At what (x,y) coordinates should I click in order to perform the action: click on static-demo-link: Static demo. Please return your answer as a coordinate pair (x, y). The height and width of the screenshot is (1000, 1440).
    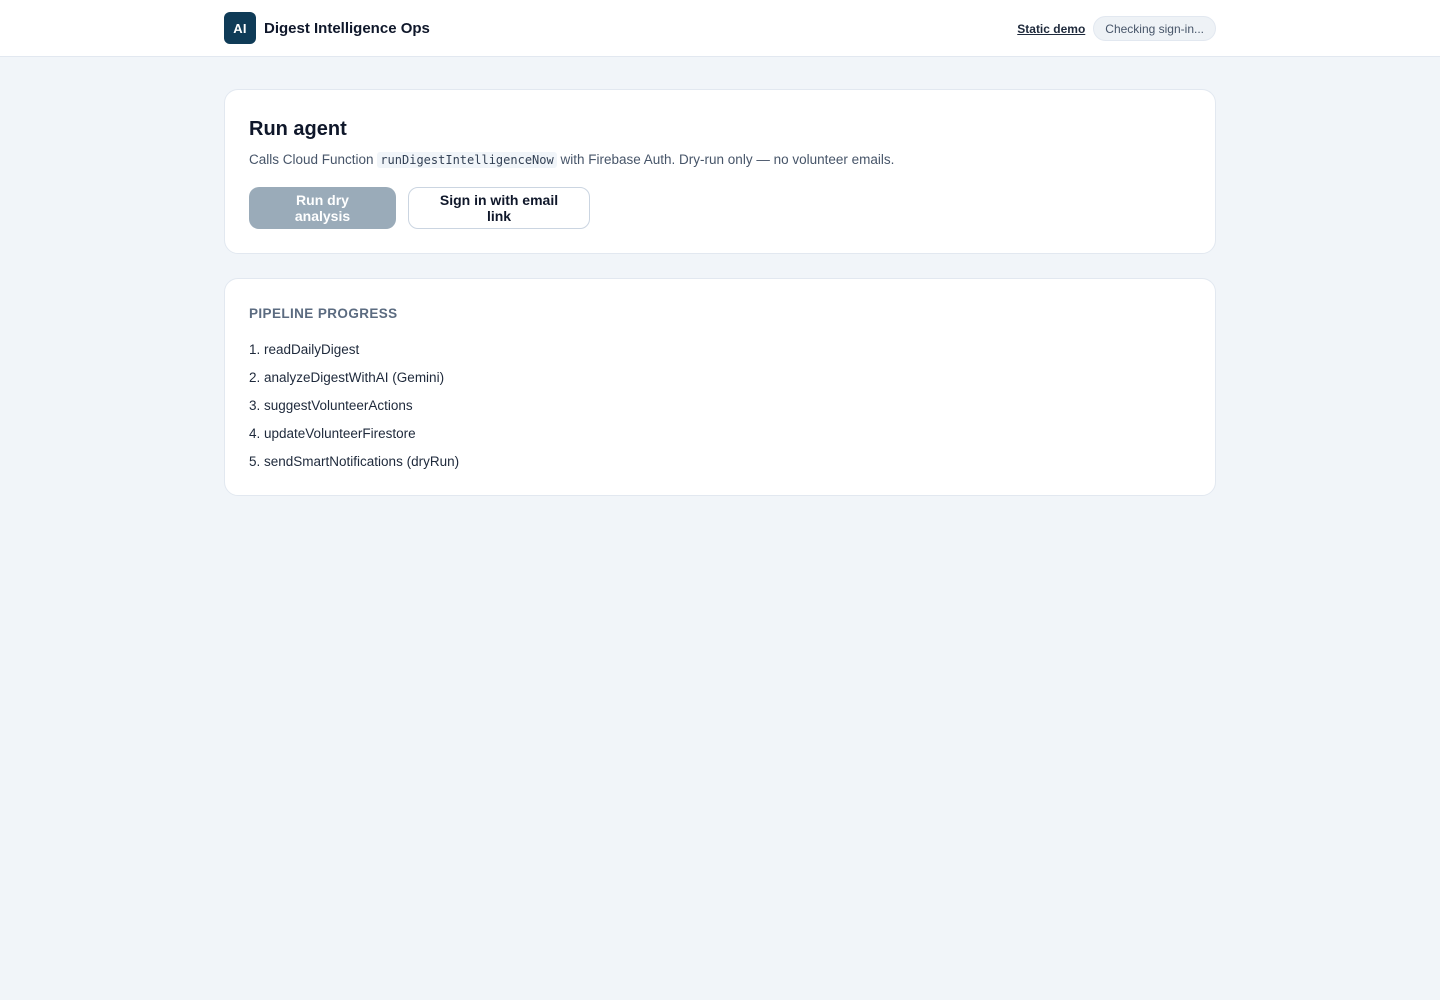
    Looking at the image, I should click on (1051, 29).